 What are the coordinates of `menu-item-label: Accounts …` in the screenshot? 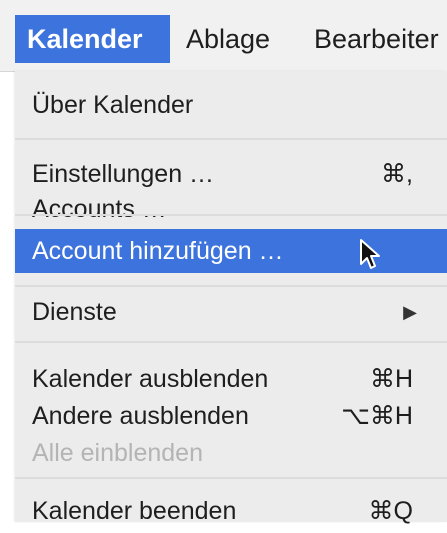 It's located at (99, 208).